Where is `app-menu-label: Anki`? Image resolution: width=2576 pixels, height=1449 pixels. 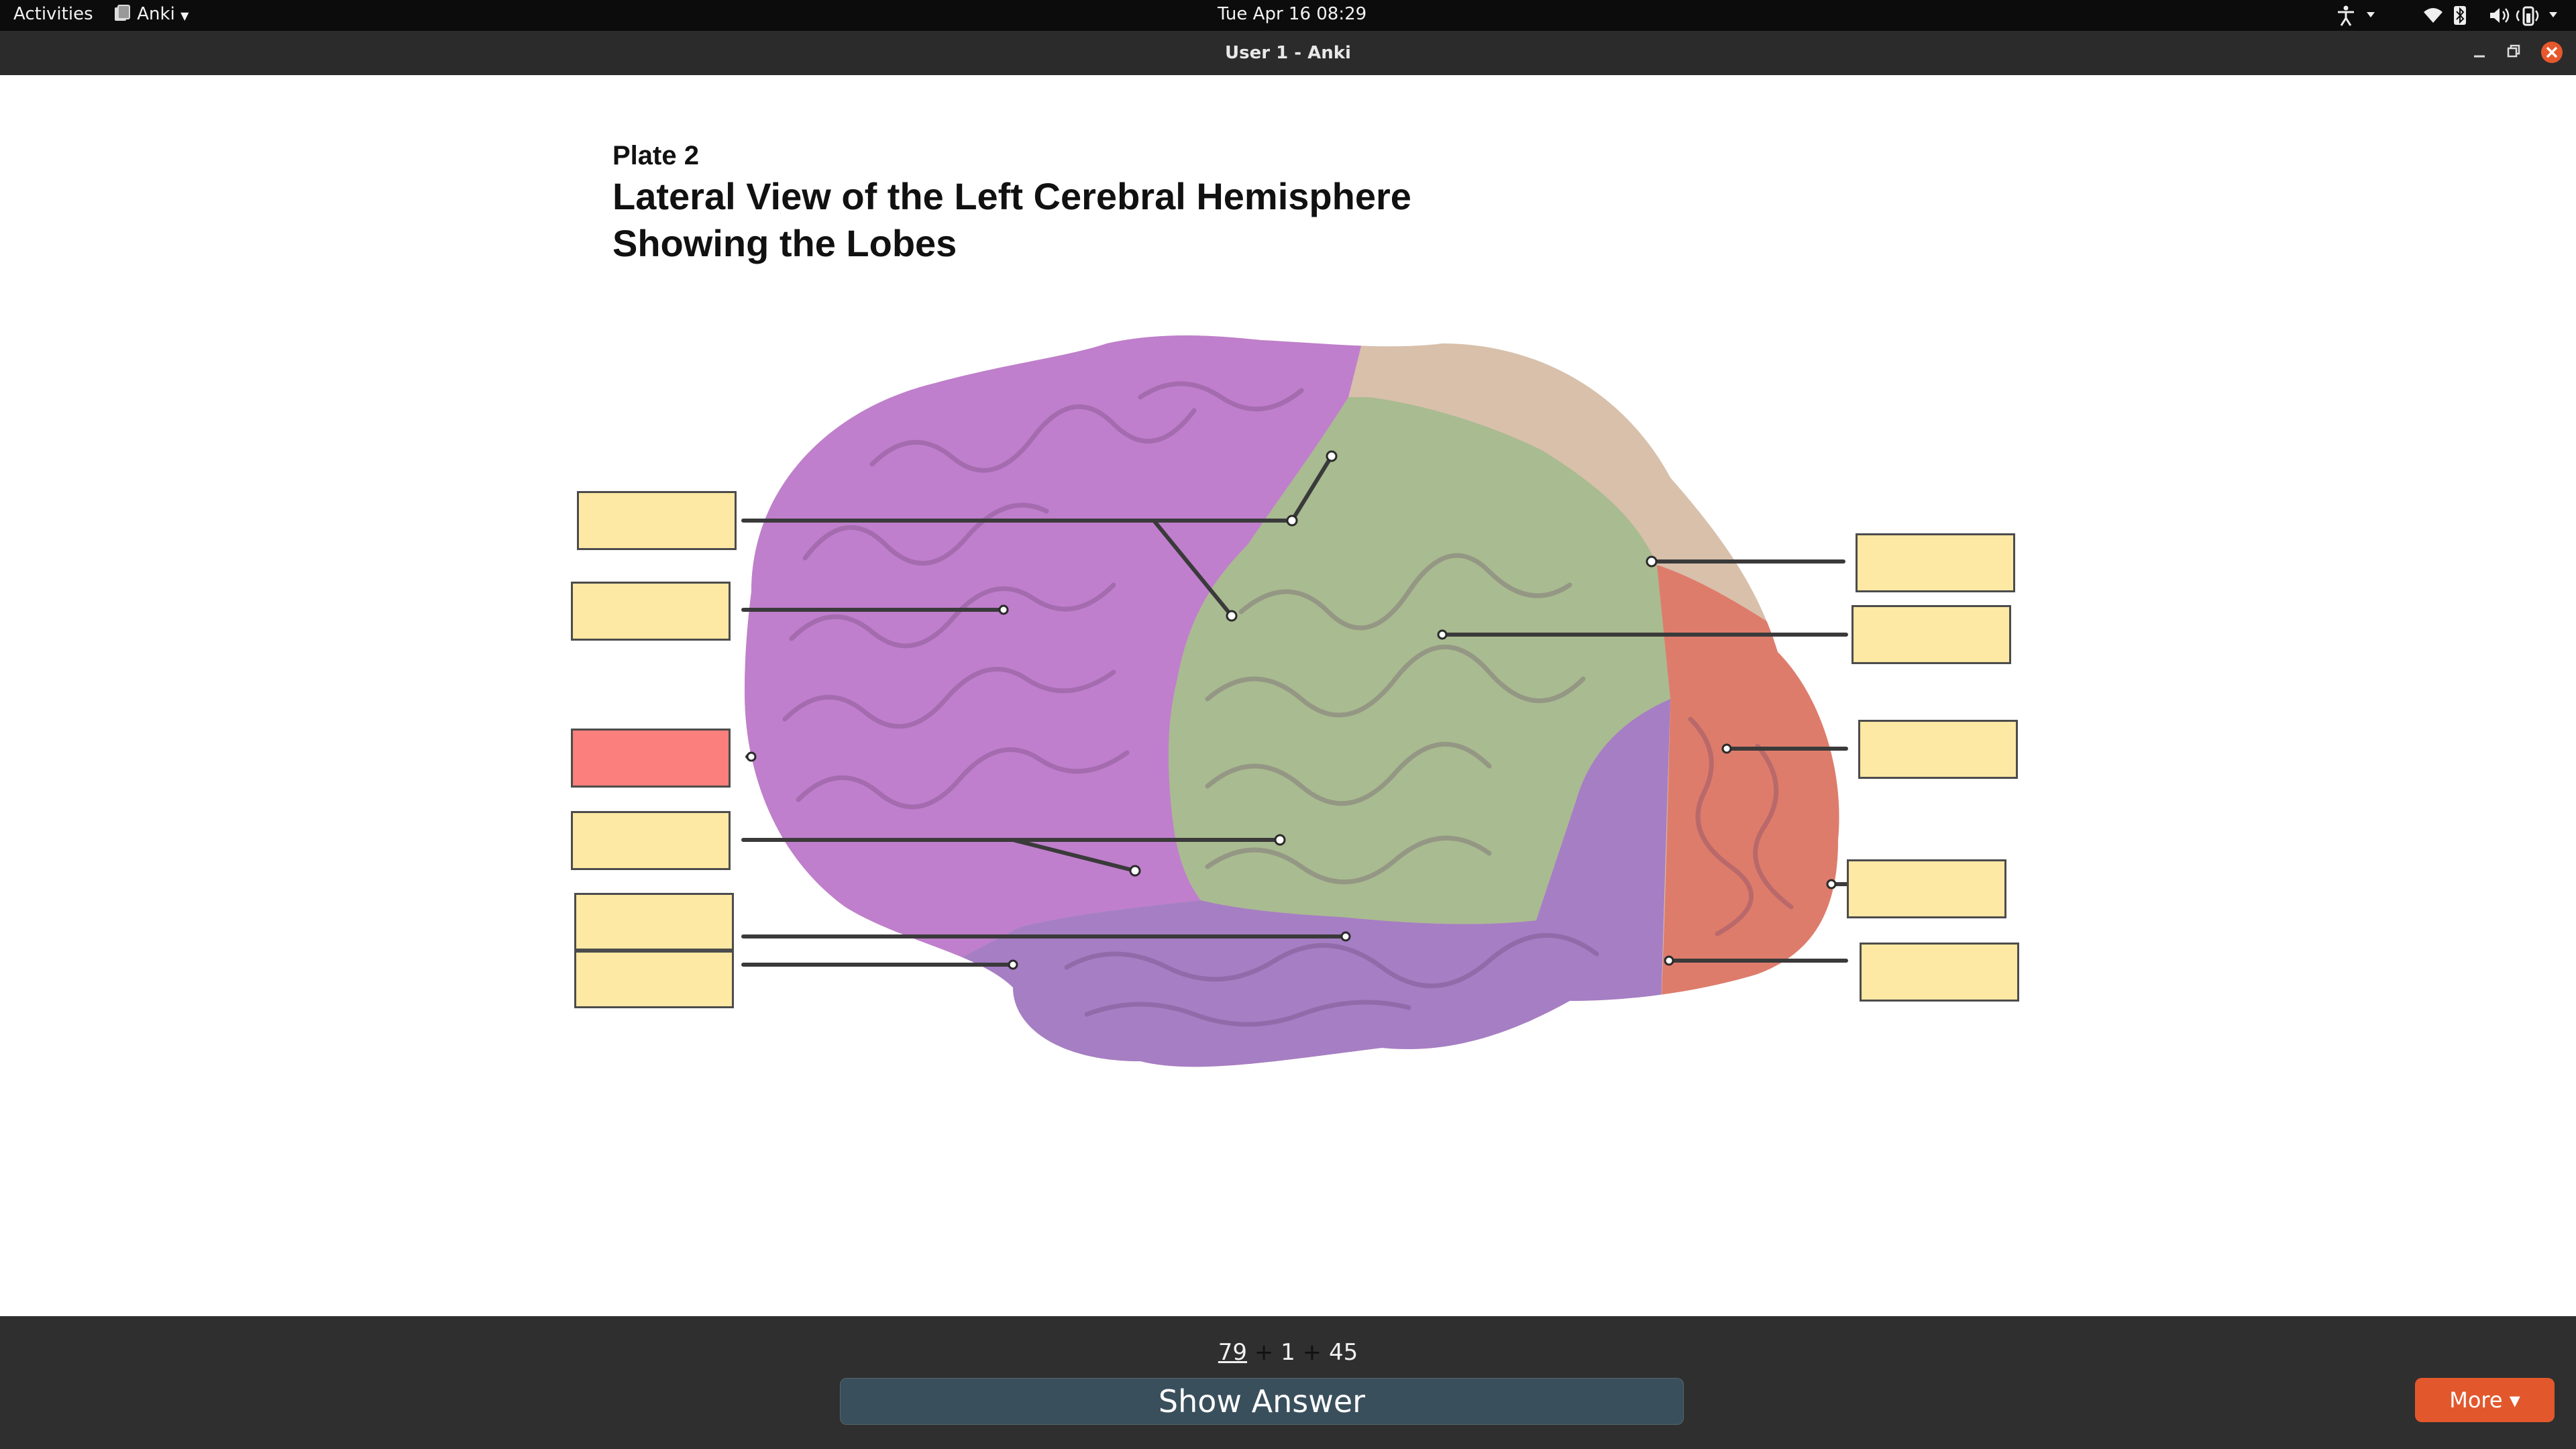 app-menu-label: Anki is located at coordinates (156, 14).